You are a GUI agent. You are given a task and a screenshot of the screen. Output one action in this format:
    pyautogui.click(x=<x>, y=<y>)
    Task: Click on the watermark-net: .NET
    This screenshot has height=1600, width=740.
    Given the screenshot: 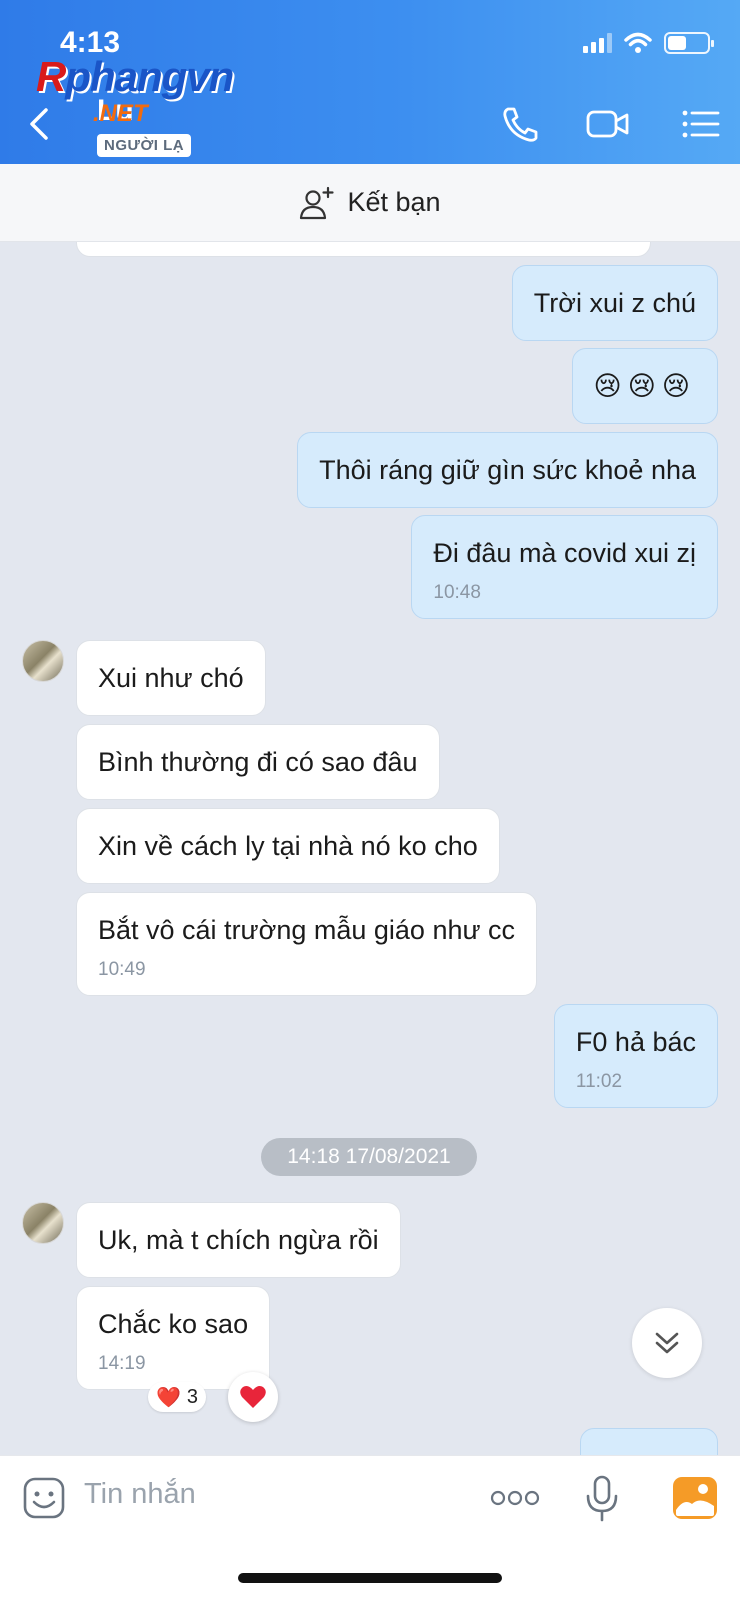 What is the action you would take?
    pyautogui.click(x=120, y=113)
    